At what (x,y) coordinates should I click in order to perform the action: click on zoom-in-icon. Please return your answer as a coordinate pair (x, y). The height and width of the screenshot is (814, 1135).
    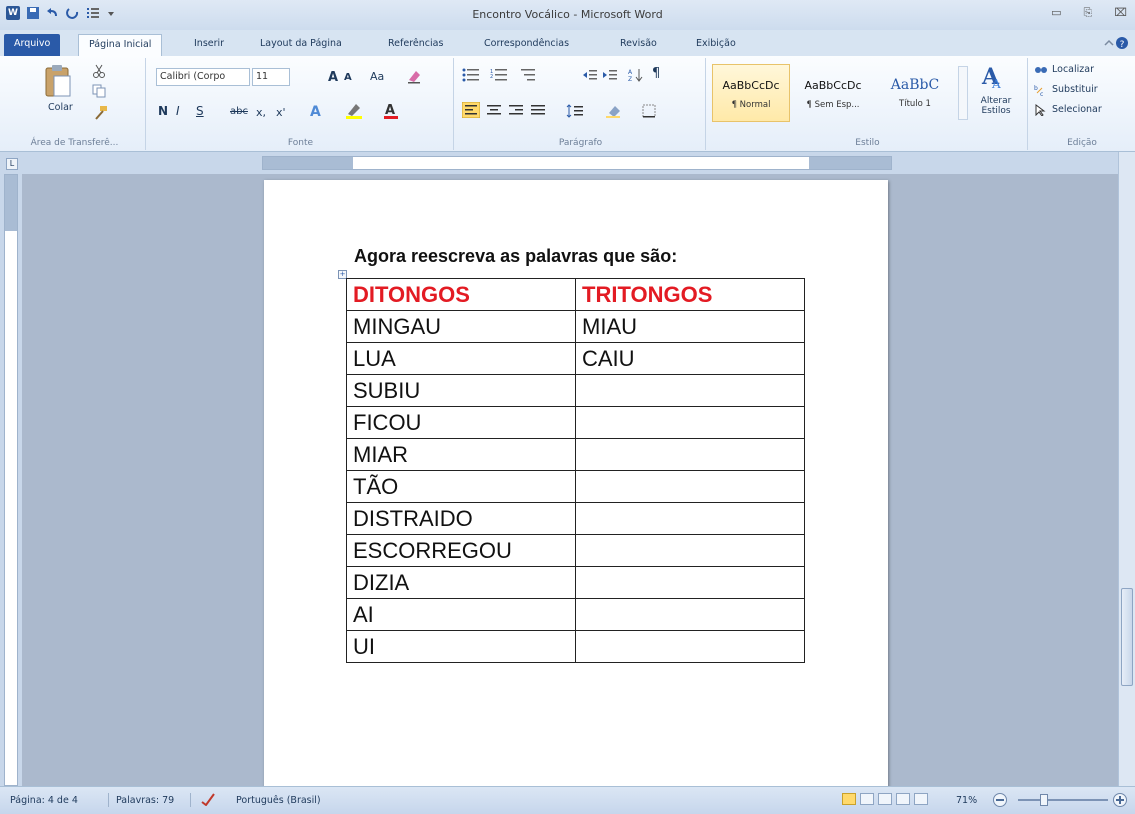
    Looking at the image, I should click on (1120, 801).